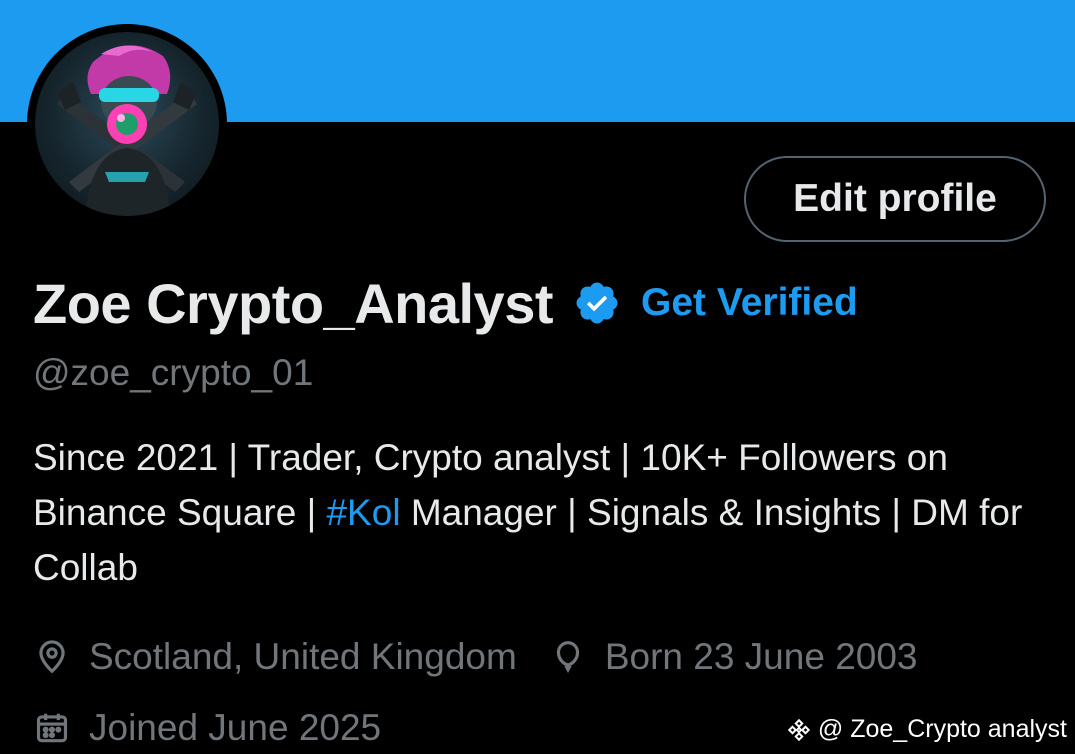 Image resolution: width=1075 pixels, height=754 pixels. I want to click on avatar-illustration, so click(127, 130).